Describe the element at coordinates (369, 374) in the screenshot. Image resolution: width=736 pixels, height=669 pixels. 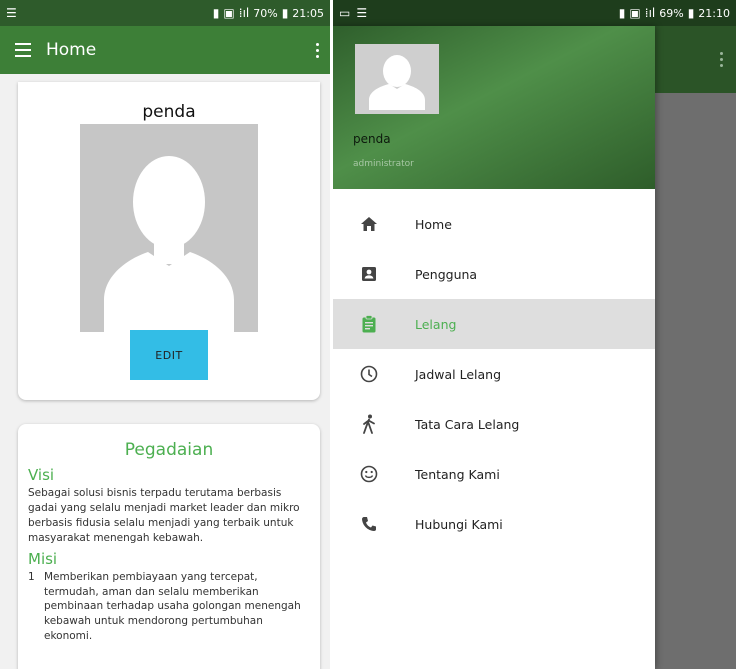
I see `clock-icon` at that location.